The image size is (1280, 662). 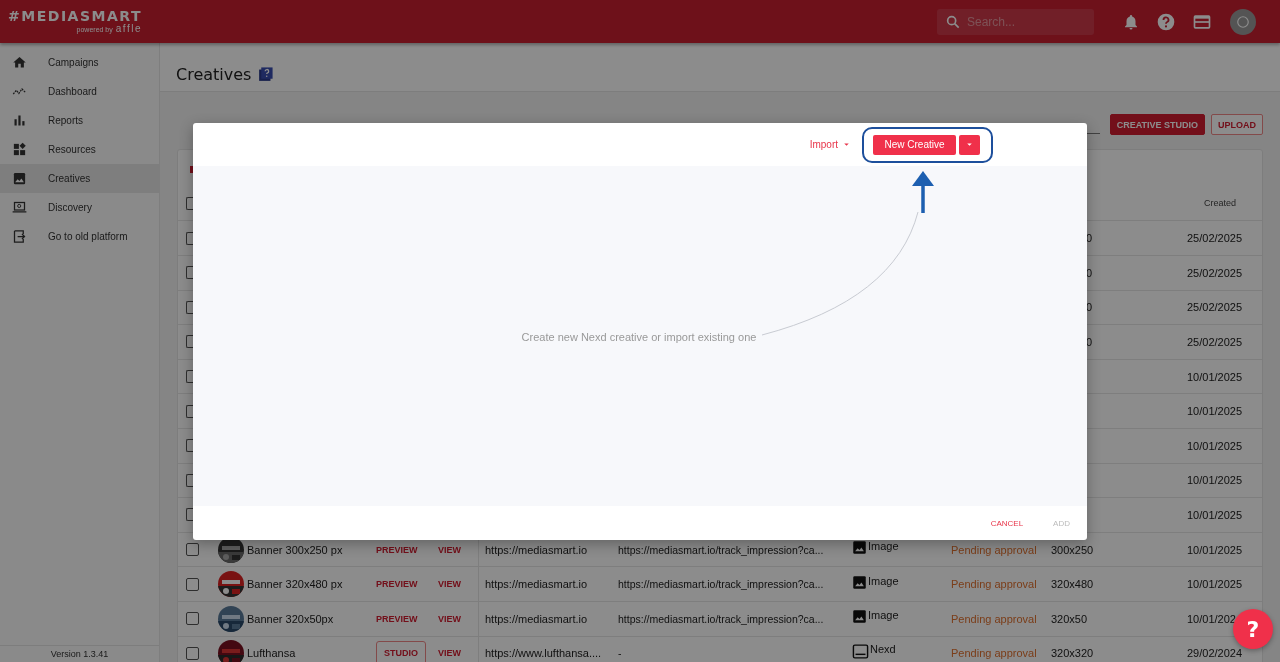 What do you see at coordinates (620, 653) in the screenshot?
I see `table-cell-text: -` at bounding box center [620, 653].